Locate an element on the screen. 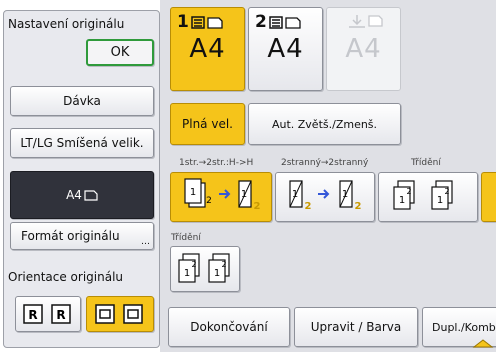 The width and height of the screenshot is (496, 352). bypass-tray-size: A4 is located at coordinates (363, 49).